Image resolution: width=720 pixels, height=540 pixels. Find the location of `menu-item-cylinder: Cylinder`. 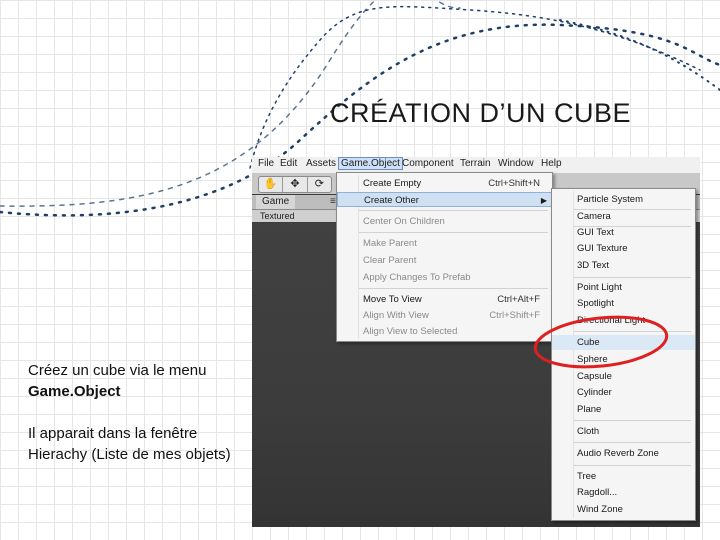

menu-item-cylinder: Cylinder is located at coordinates (623, 392).